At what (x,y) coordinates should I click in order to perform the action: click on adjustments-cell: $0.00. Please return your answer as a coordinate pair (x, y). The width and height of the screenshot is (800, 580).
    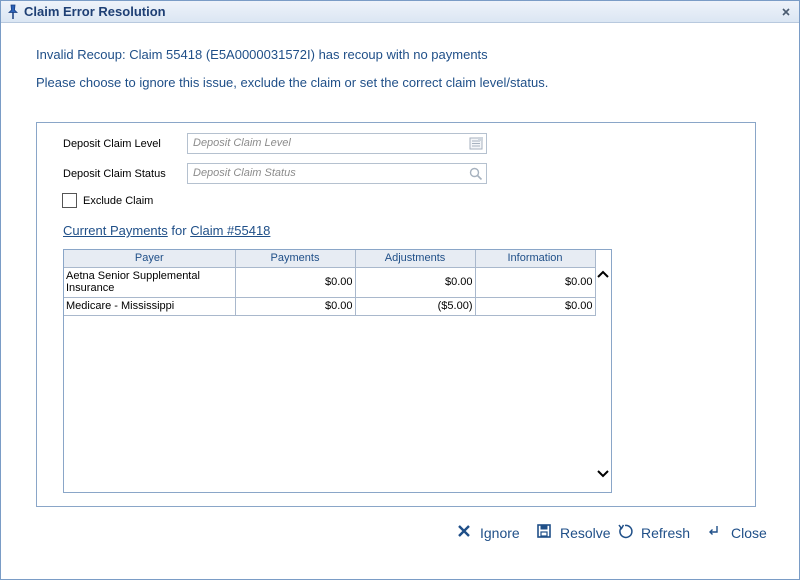
    Looking at the image, I should click on (415, 282).